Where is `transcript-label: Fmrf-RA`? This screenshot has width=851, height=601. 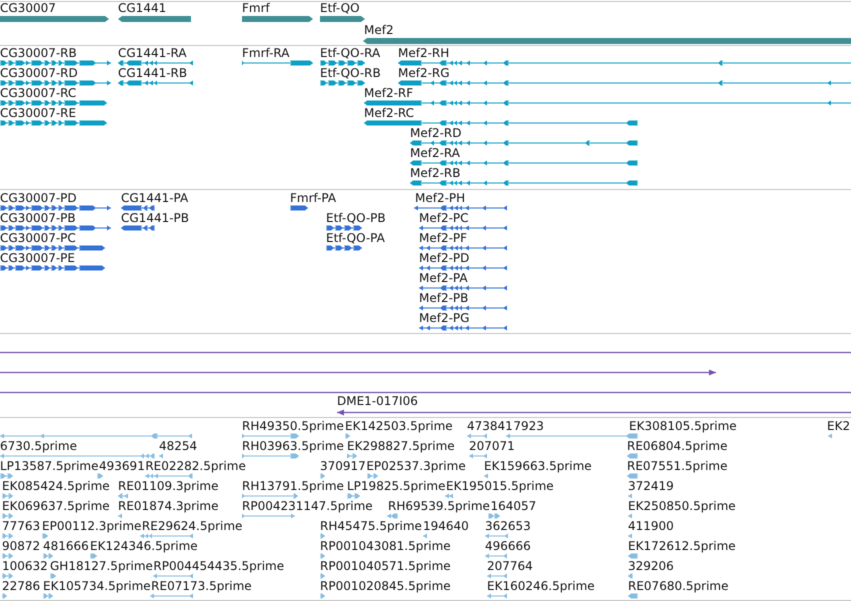 transcript-label: Fmrf-RA is located at coordinates (266, 53).